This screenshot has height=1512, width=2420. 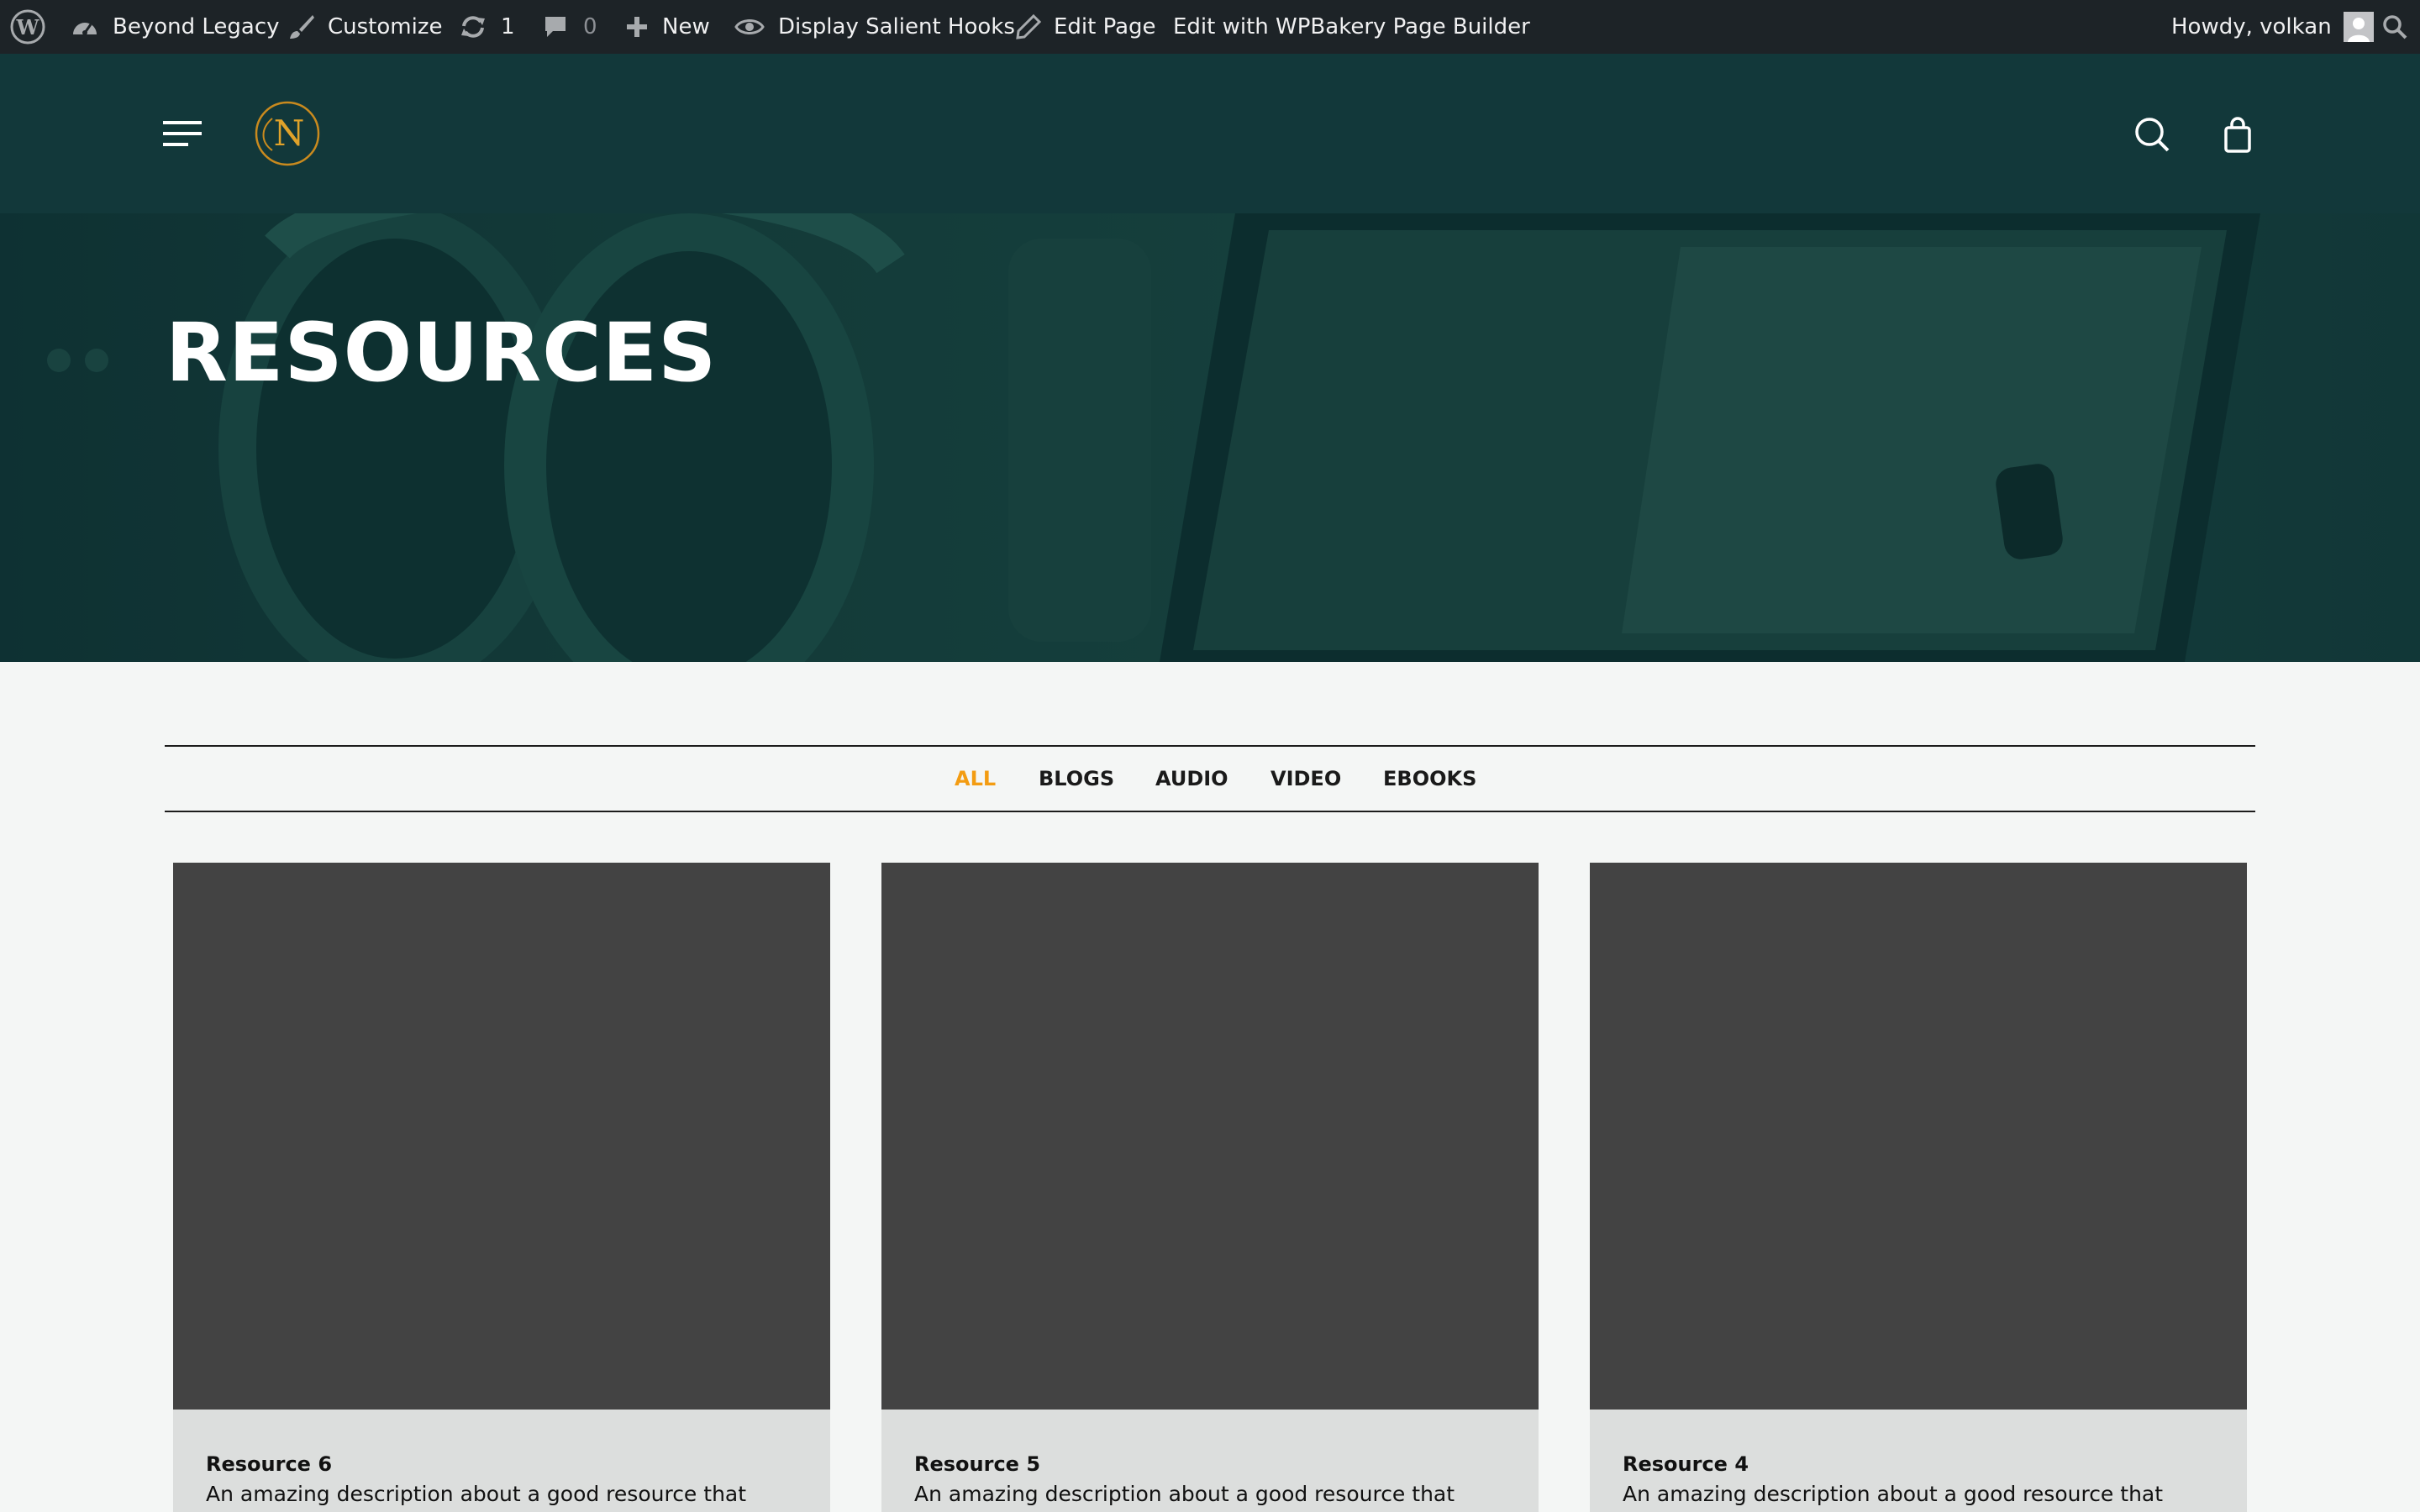 I want to click on resource-filter-bar: ALL BLOGS AUDIO VIDEO EBOOKS, so click(x=1210, y=778).